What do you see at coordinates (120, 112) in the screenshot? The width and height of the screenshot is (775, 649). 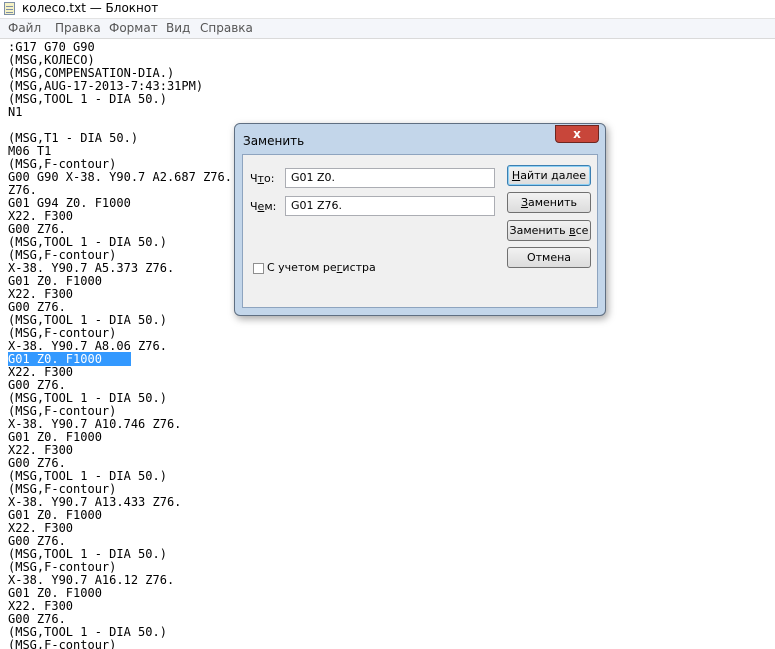 I see `text-line: N1` at bounding box center [120, 112].